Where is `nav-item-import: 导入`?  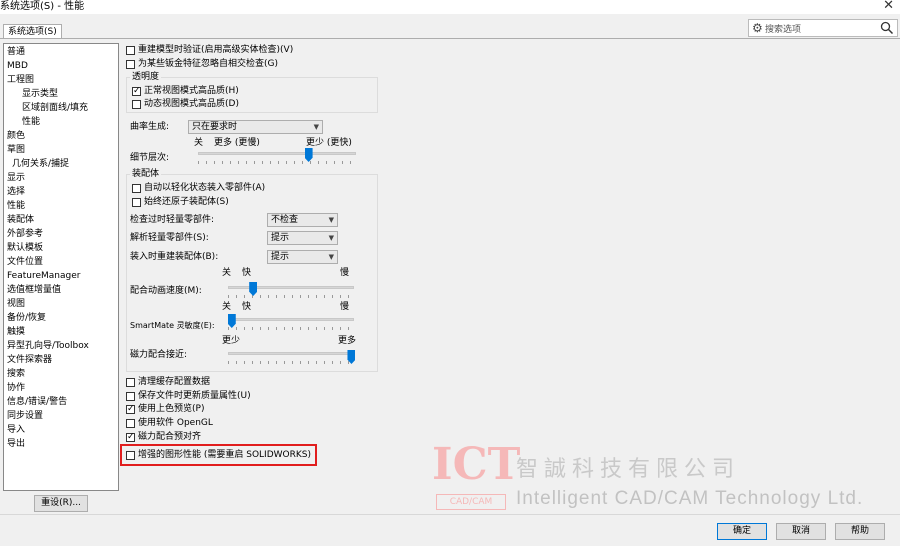 nav-item-import: 导入 is located at coordinates (16, 430).